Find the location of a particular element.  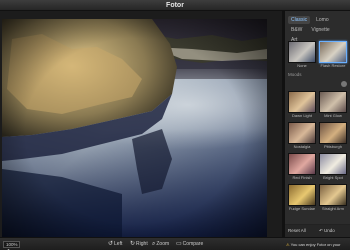

preset-bright-spot: Bright Spot is located at coordinates (333, 166).